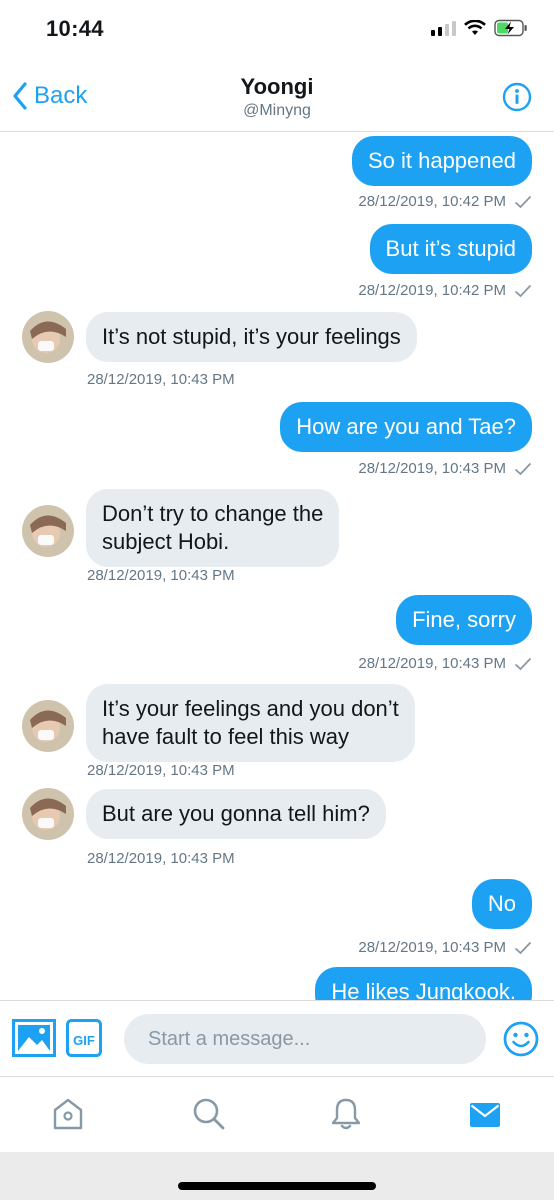 The image size is (554, 1200). I want to click on status-icons, so click(479, 28).